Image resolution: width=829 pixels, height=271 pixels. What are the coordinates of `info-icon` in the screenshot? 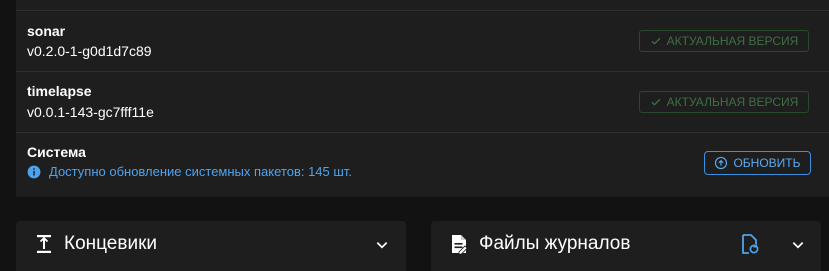 It's located at (34, 171).